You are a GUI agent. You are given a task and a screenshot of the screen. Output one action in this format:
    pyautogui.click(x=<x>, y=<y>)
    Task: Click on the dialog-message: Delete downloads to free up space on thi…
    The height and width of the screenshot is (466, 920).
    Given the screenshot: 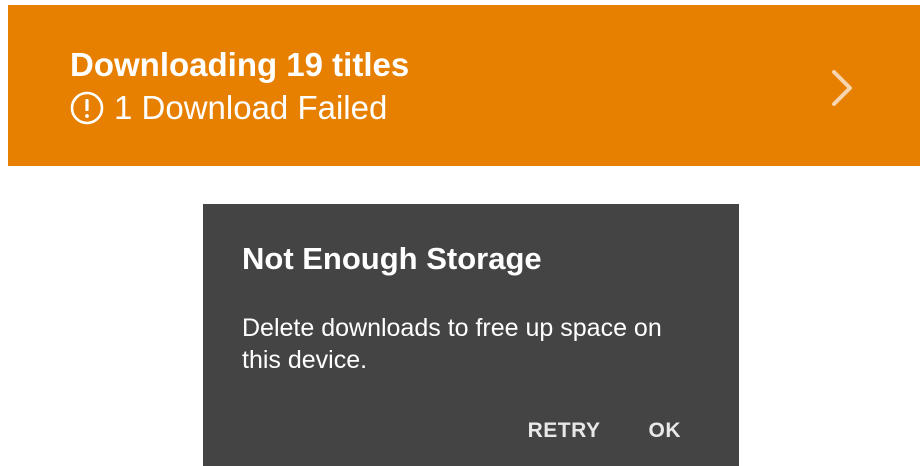 What is the action you would take?
    pyautogui.click(x=452, y=344)
    